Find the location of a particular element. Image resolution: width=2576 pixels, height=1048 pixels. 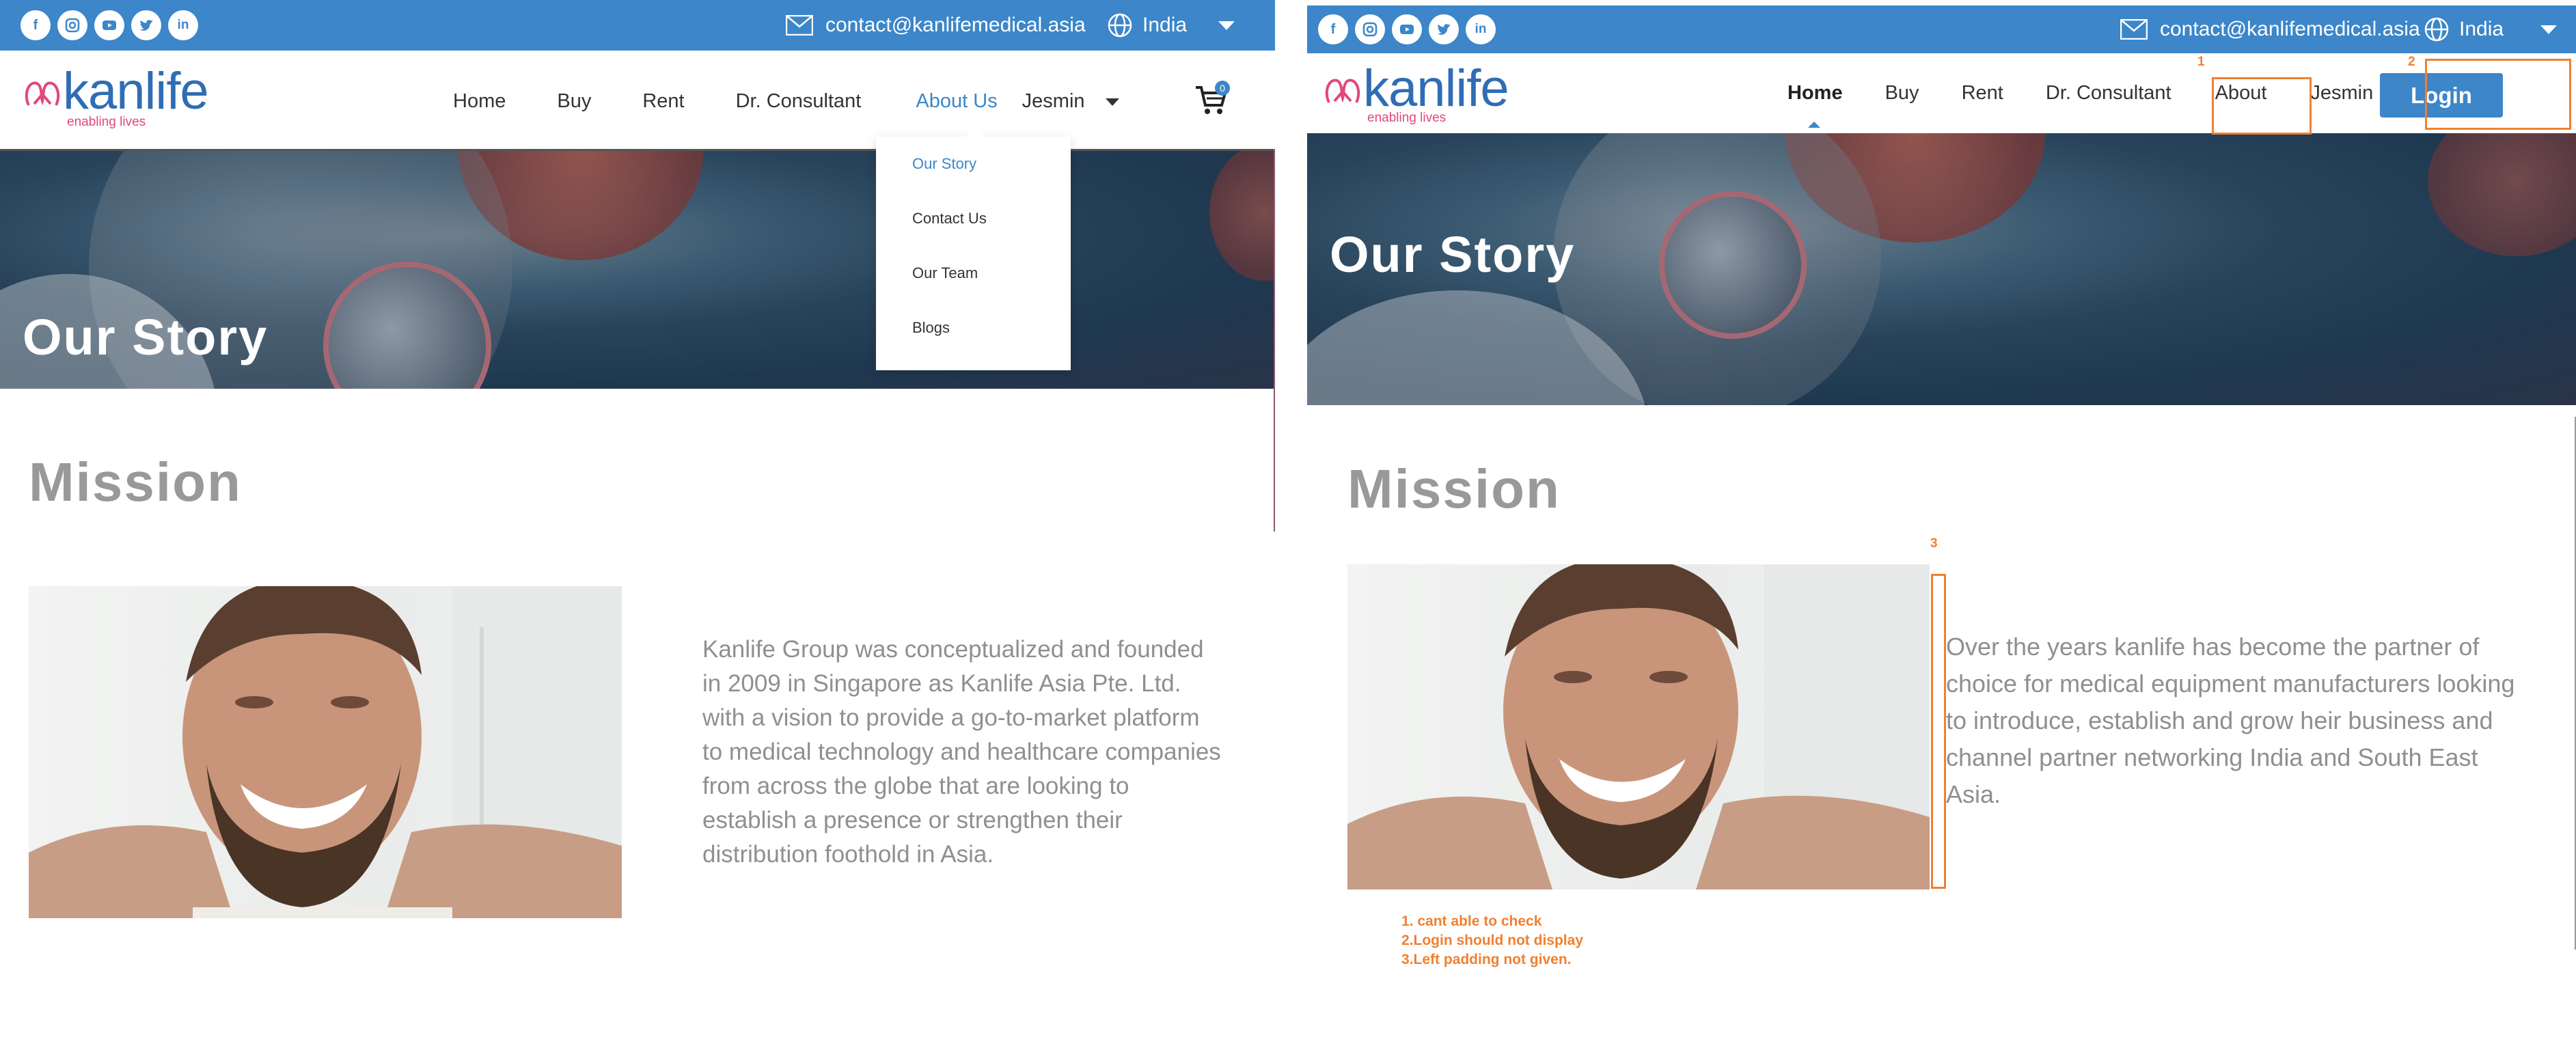

nav-home-label: Home is located at coordinates (1815, 93).